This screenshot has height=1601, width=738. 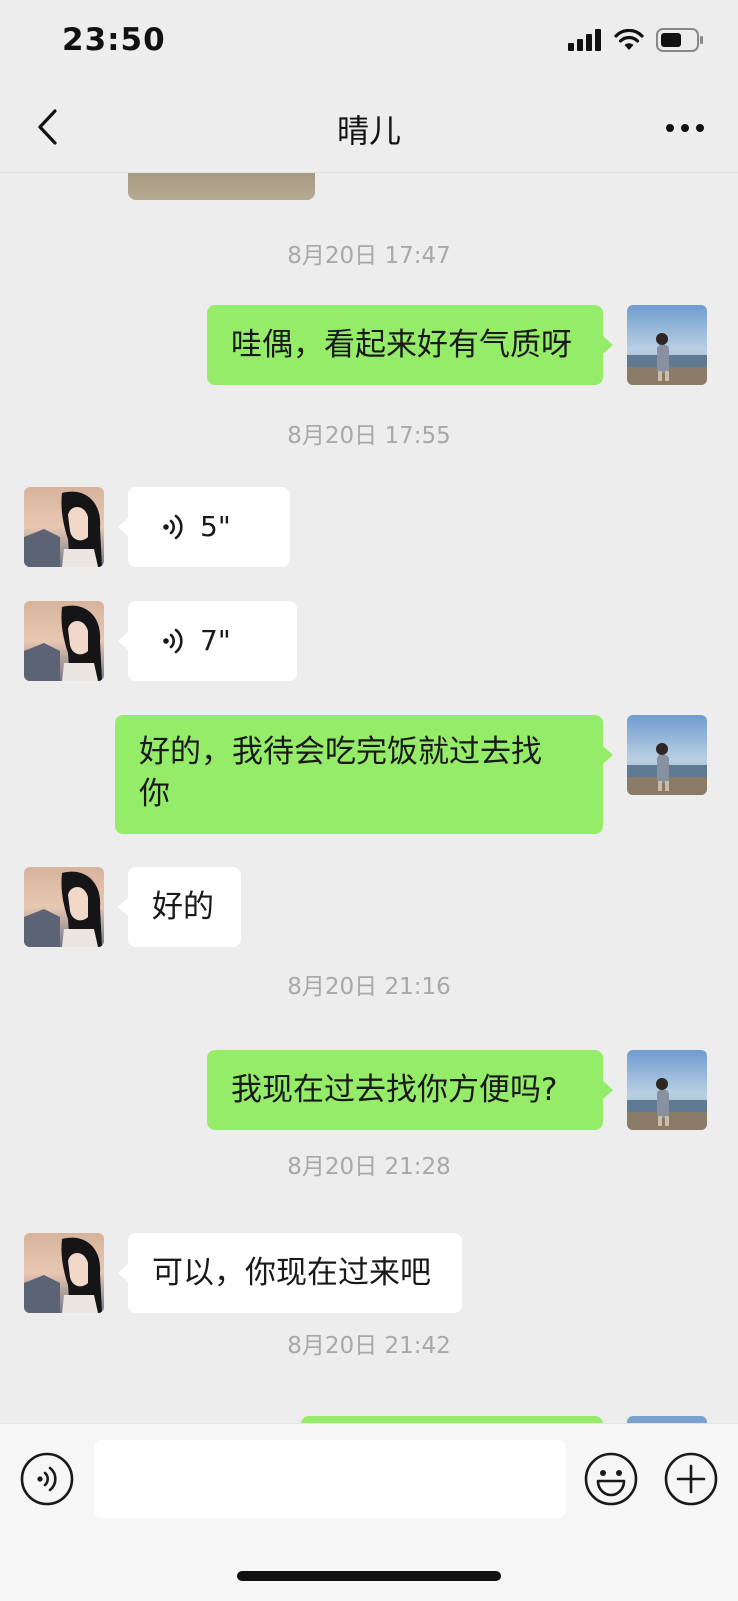 I want to click on voice-duration: 5", so click(x=215, y=526).